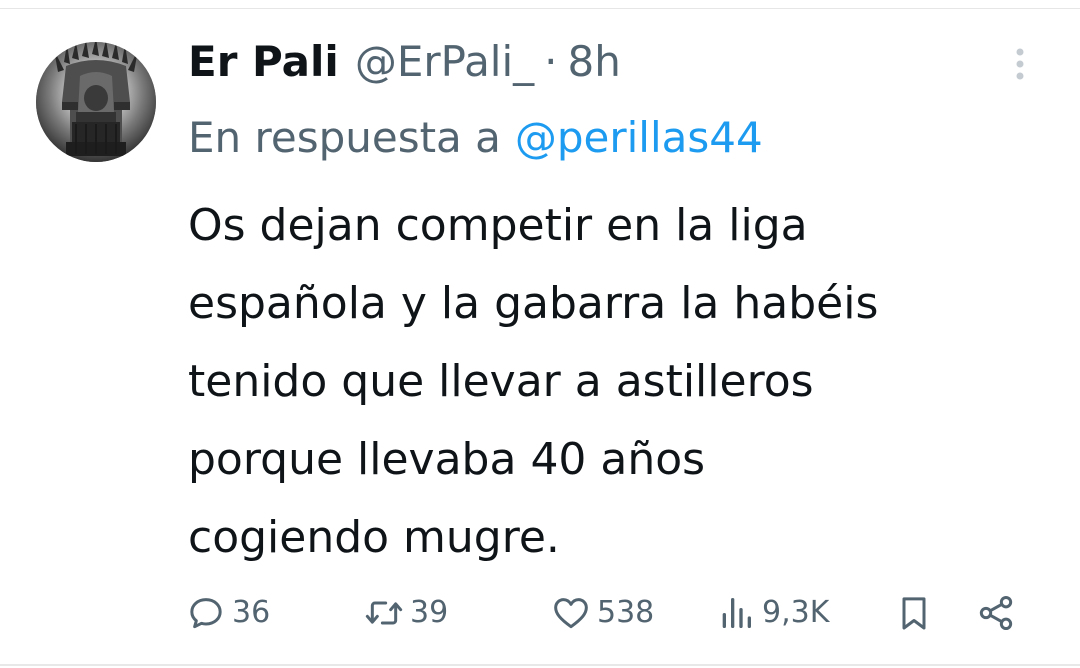  I want to click on reply-button: 36, so click(228, 613).